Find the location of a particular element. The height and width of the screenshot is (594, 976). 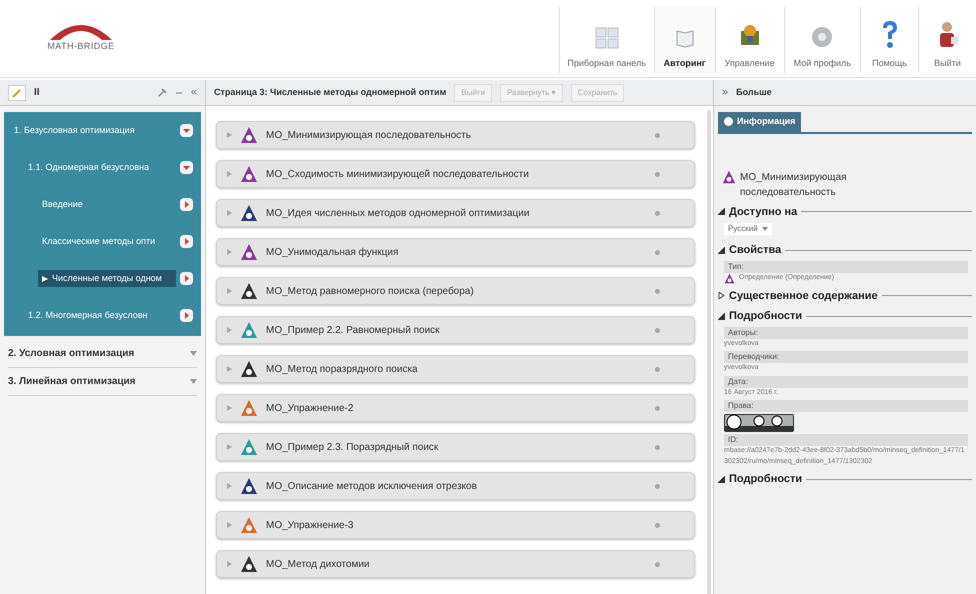

nav-button: Помощь is located at coordinates (889, 40).